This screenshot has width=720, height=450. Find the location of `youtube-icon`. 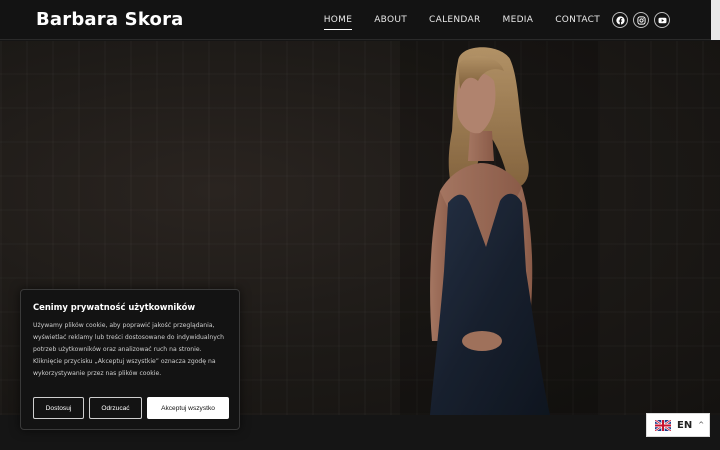

youtube-icon is located at coordinates (662, 20).